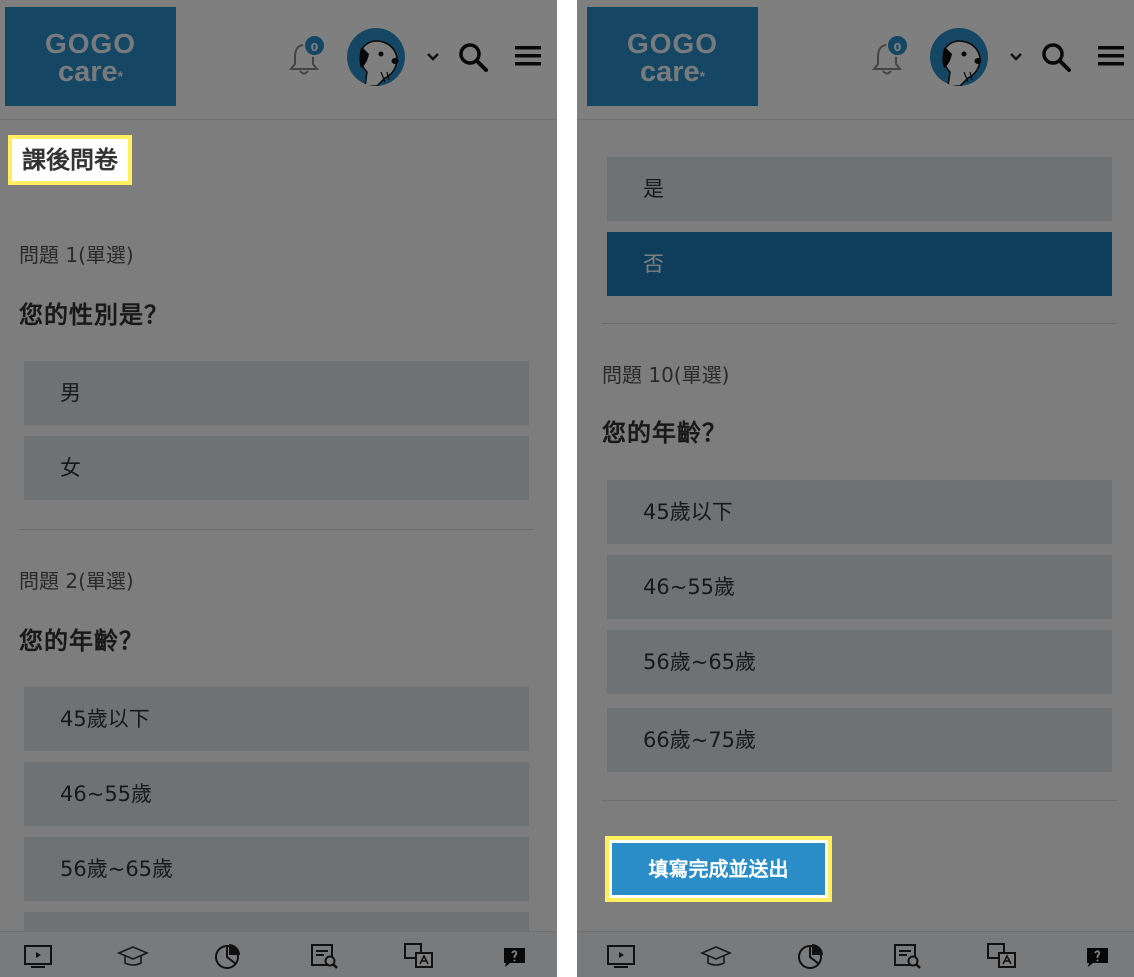  I want to click on question-meta: 問題 1(單選), so click(76, 255).